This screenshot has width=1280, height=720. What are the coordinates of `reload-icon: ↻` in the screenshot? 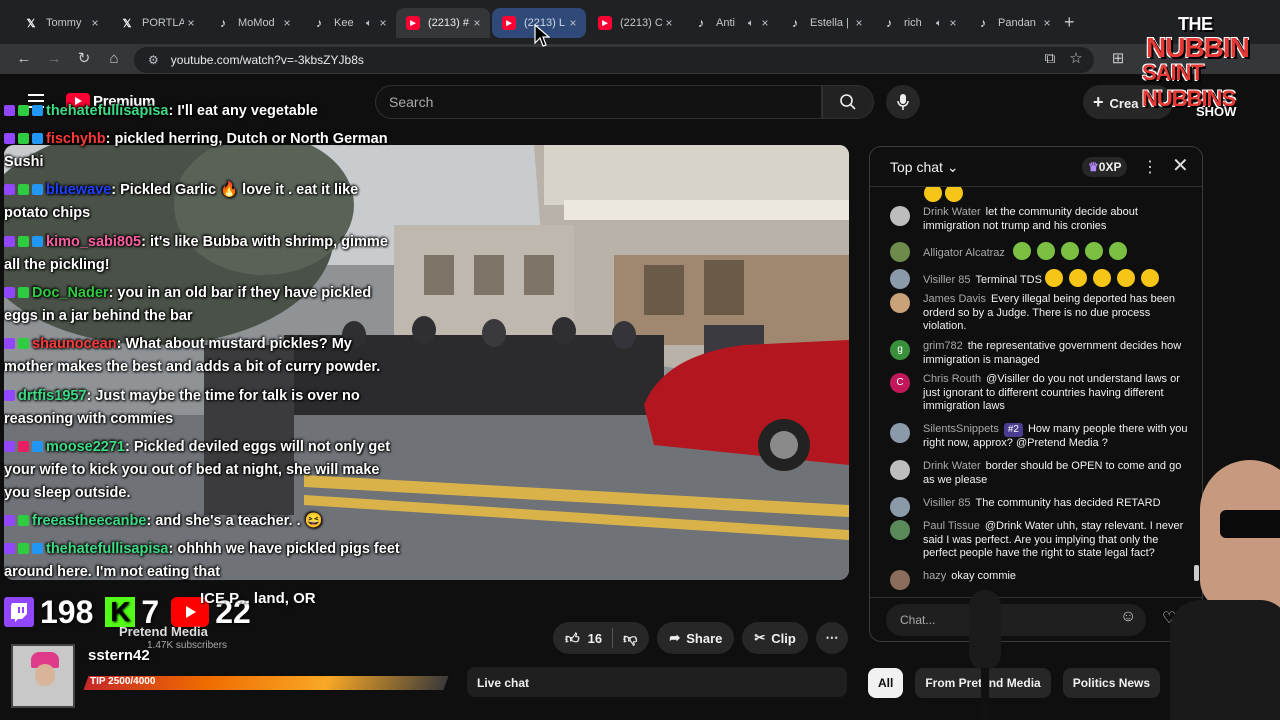 It's located at (84, 59).